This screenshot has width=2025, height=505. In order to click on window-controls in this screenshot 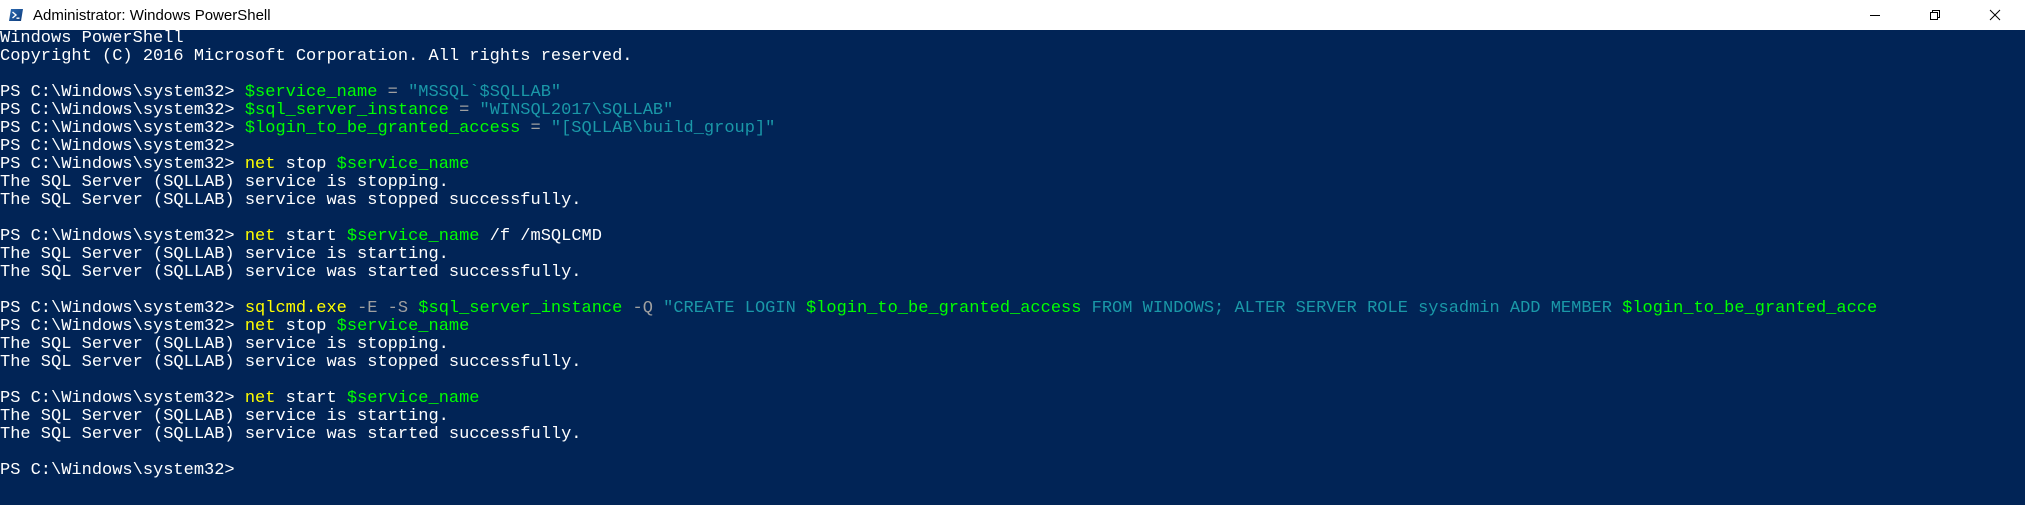, I will do `click(1935, 15)`.